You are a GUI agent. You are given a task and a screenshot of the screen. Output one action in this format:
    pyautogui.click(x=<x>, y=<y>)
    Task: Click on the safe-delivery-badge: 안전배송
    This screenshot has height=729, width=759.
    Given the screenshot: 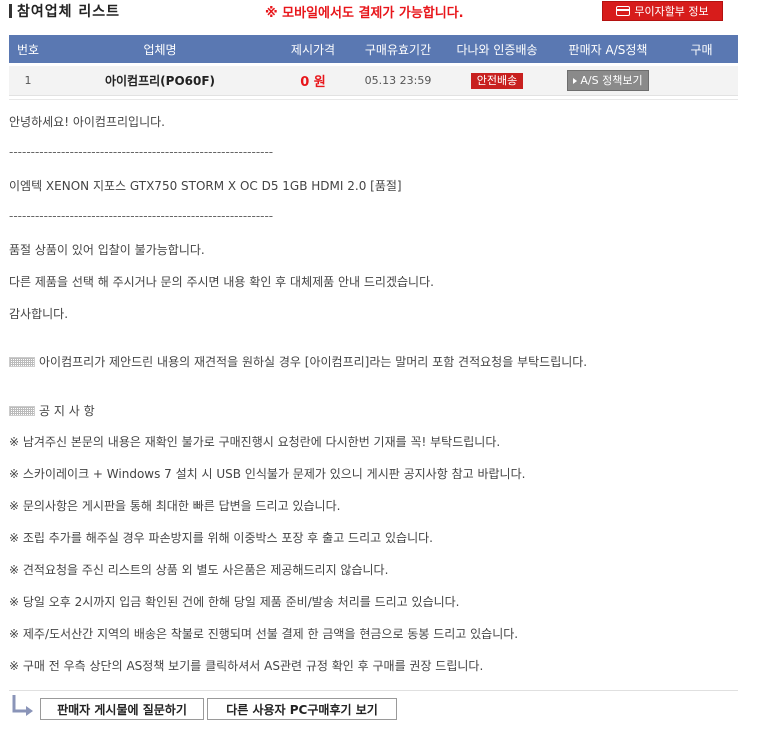 What is the action you would take?
    pyautogui.click(x=497, y=80)
    